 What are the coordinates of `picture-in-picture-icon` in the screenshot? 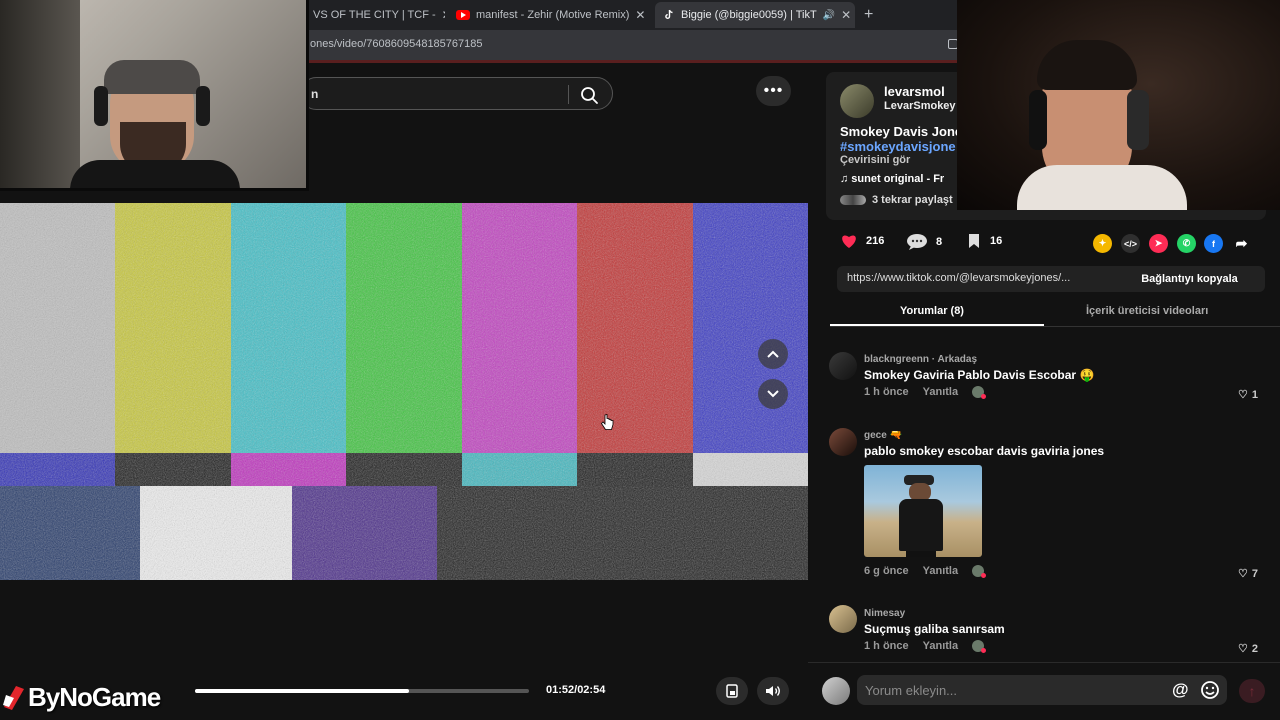 It's located at (732, 691).